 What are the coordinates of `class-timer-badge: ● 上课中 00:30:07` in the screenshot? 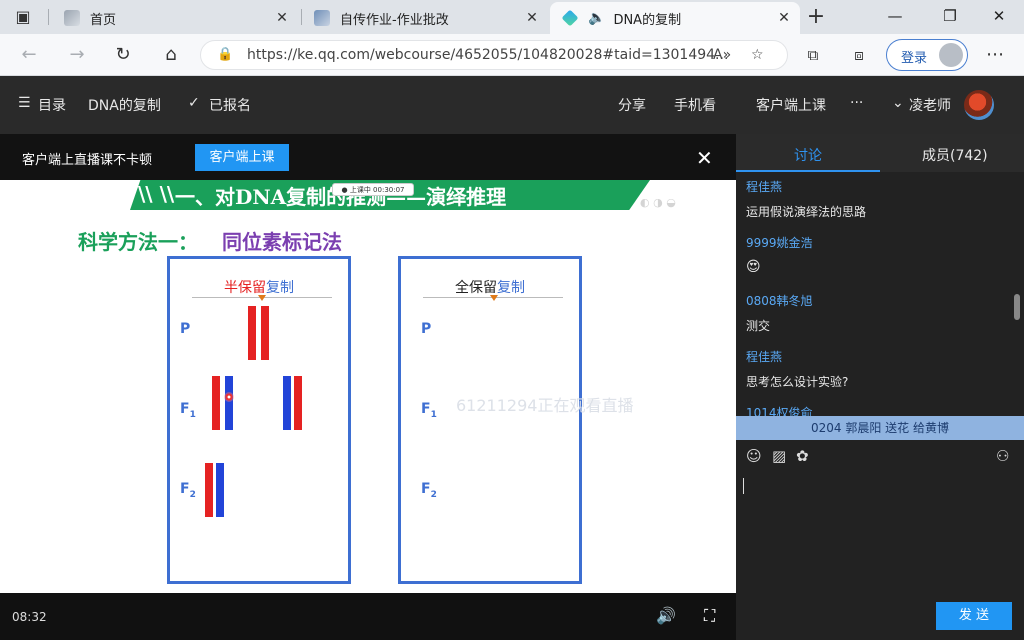 It's located at (373, 189).